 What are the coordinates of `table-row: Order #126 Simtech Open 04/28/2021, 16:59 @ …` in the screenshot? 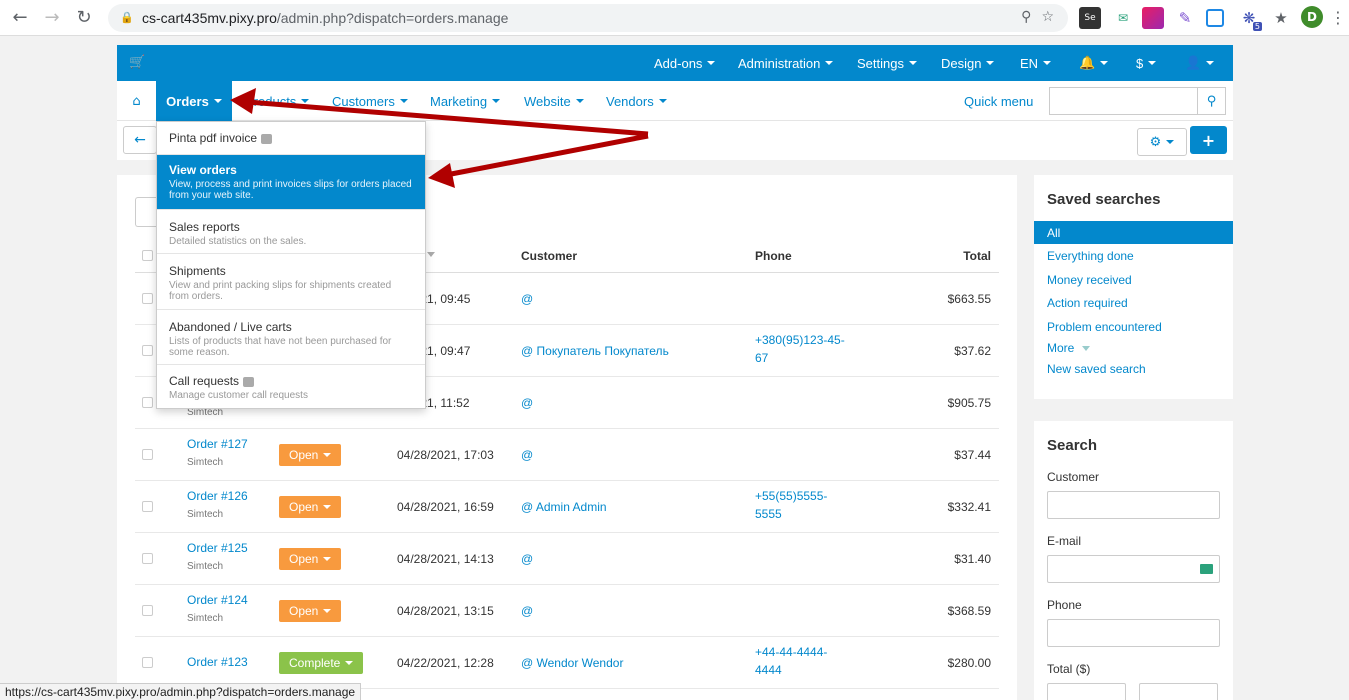 It's located at (567, 507).